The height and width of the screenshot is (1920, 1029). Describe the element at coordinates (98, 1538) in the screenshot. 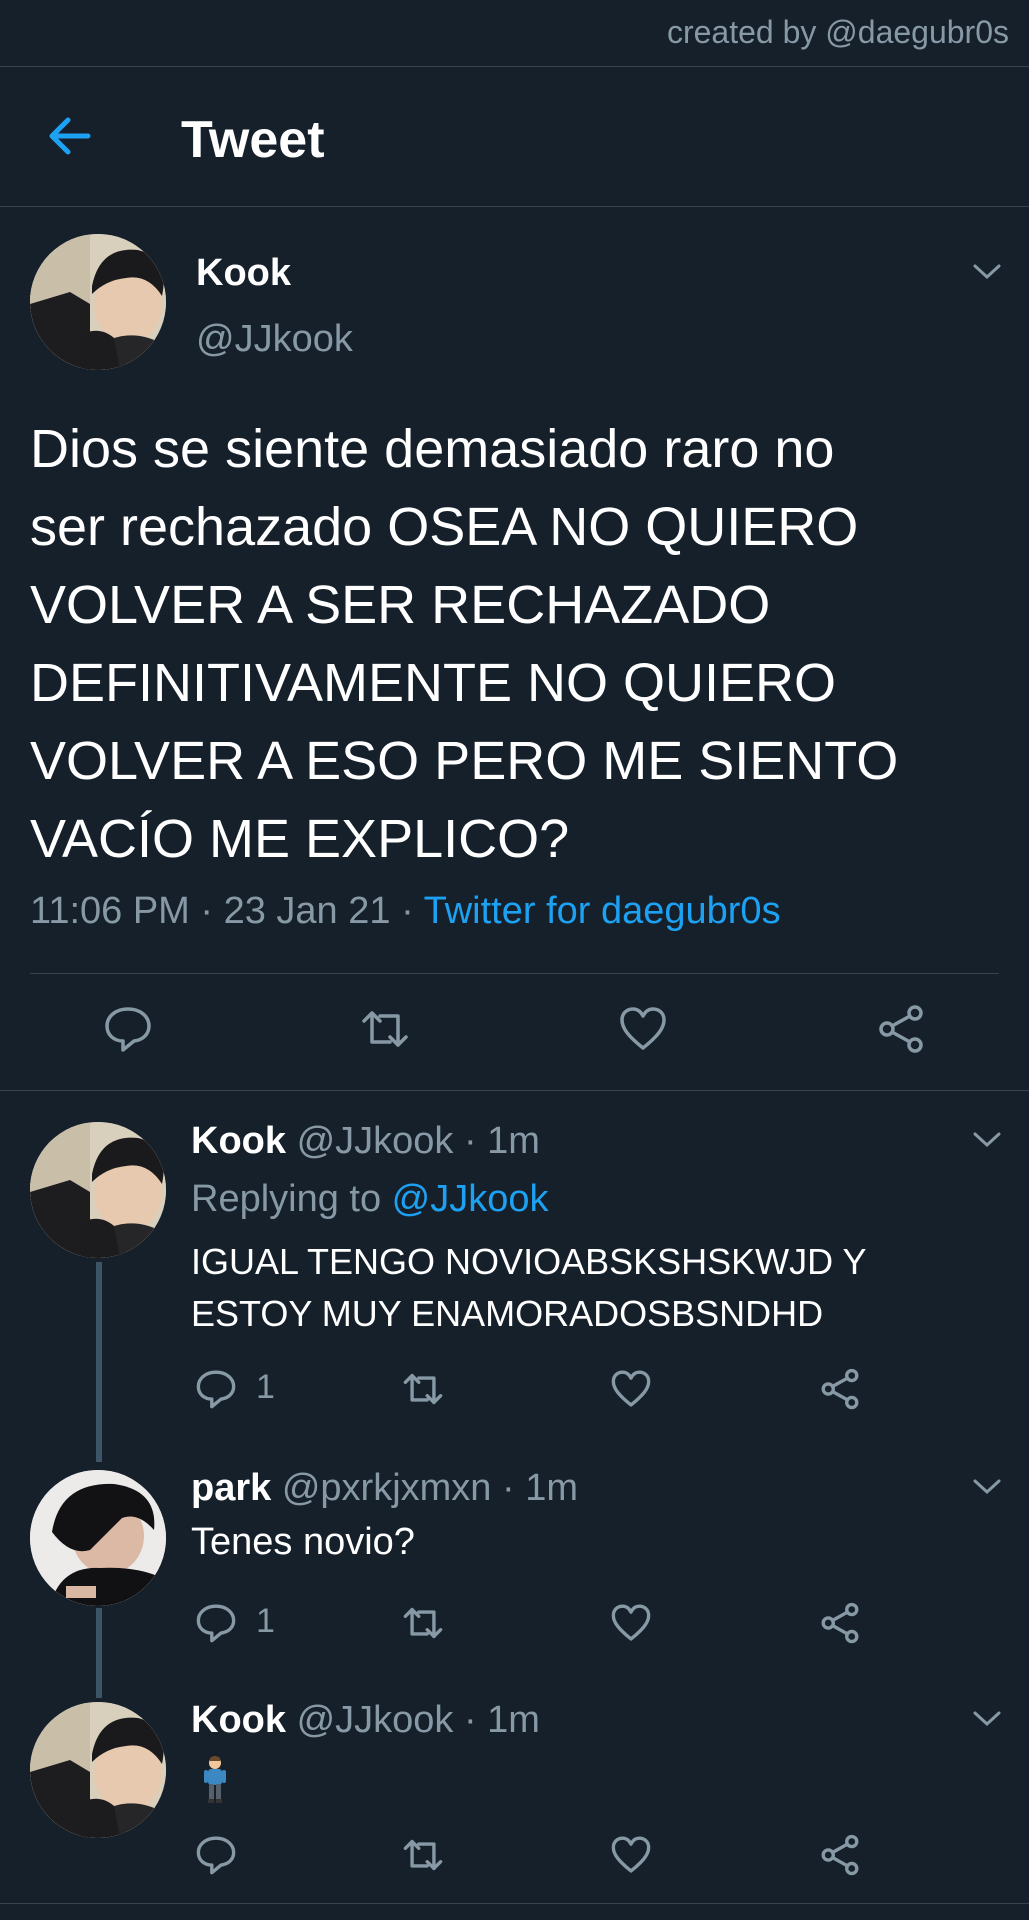

I see `avatar-park` at that location.